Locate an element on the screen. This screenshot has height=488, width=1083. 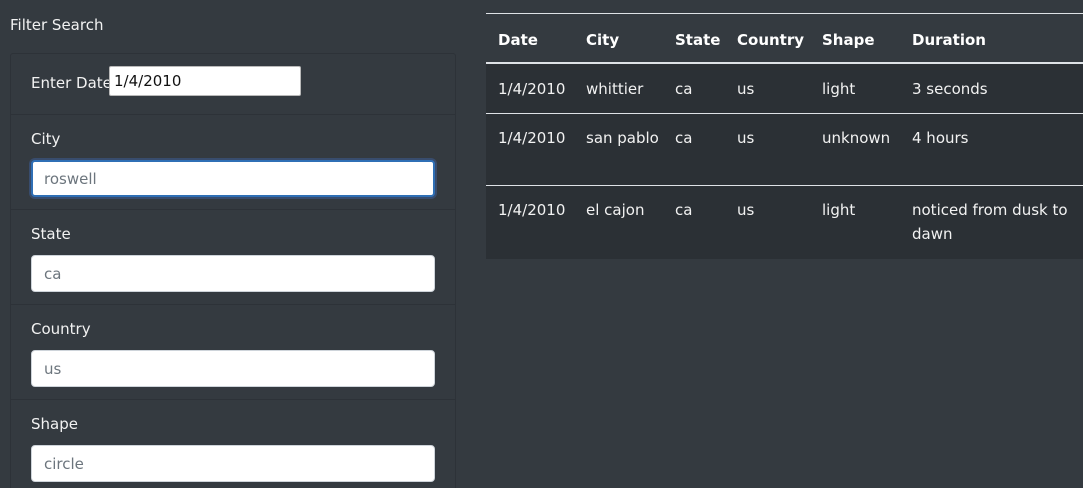
cell-shape: unknown is located at coordinates (856, 138).